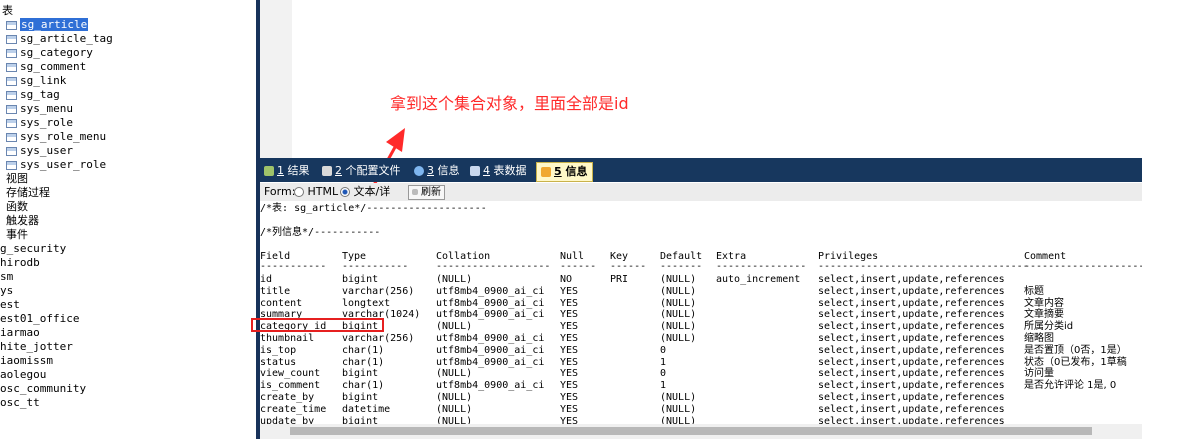 This screenshot has width=1182, height=439. What do you see at coordinates (317, 325) in the screenshot?
I see `highlight-box` at bounding box center [317, 325].